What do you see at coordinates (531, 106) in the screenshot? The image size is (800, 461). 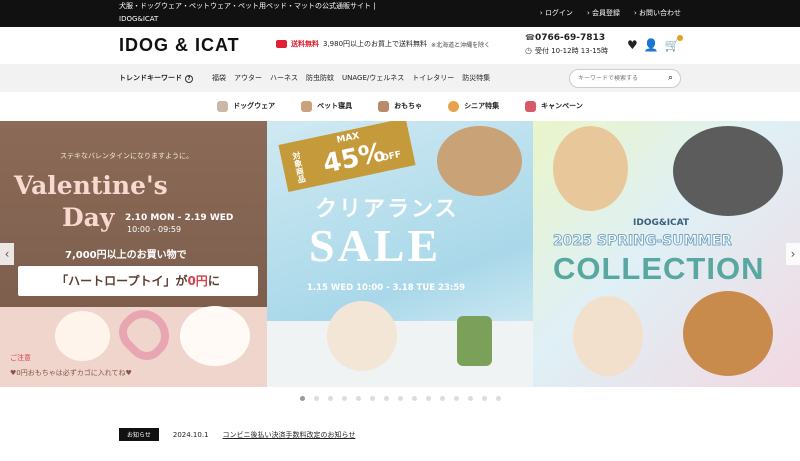 I see `gift-icon` at bounding box center [531, 106].